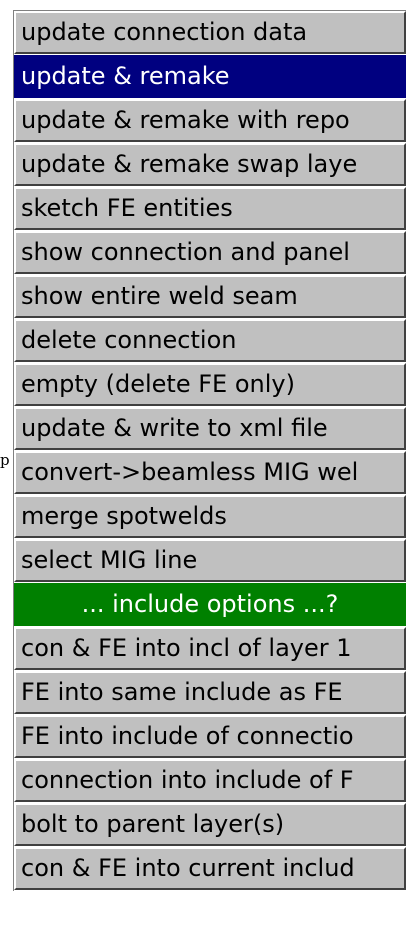 This screenshot has height=926, width=412. I want to click on menu-item-show-entire-weld-seam: show entire weld seam, so click(210, 296).